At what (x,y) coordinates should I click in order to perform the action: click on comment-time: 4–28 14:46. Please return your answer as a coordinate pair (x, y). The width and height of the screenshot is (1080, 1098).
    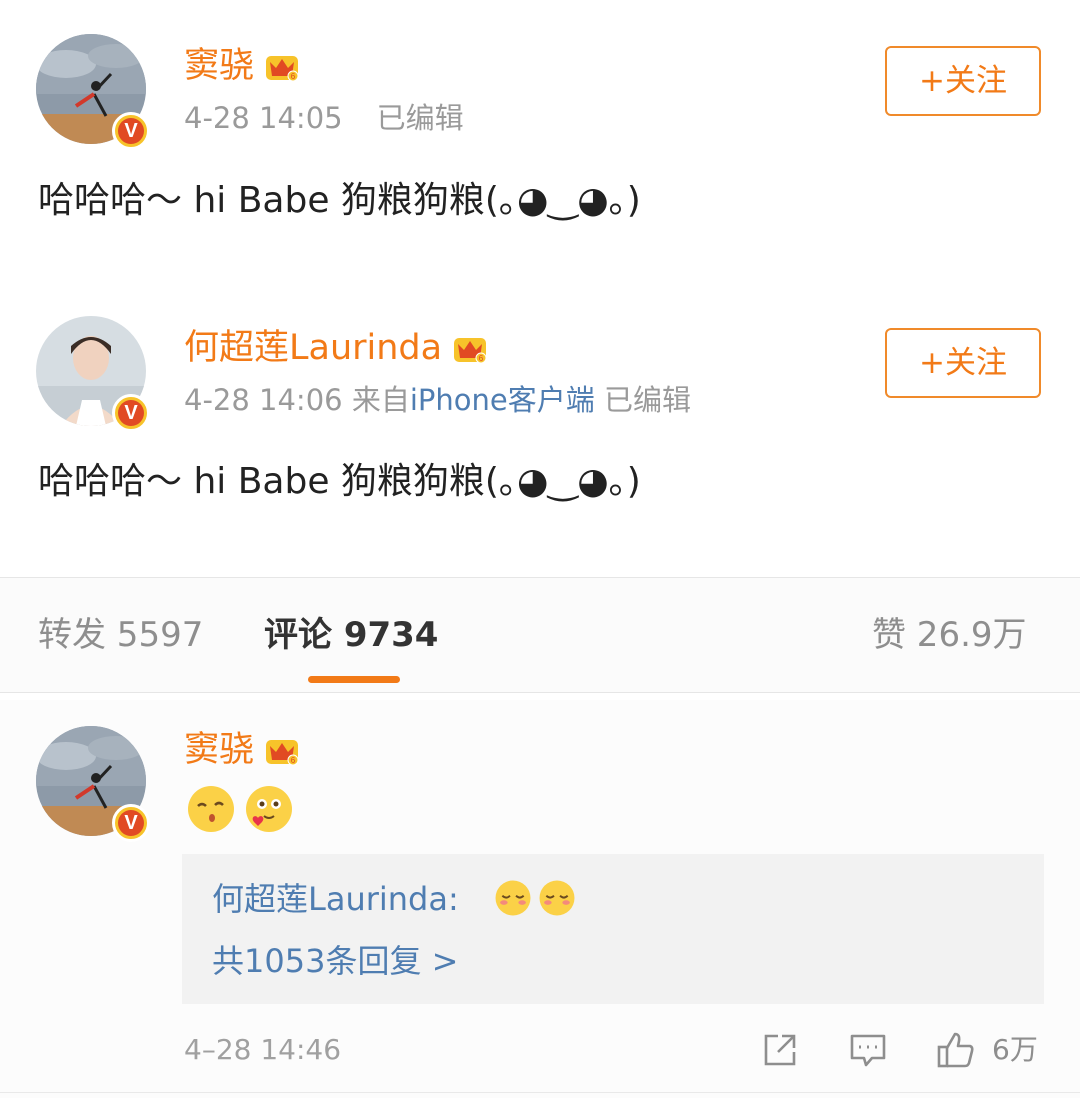
    Looking at the image, I should click on (263, 1049).